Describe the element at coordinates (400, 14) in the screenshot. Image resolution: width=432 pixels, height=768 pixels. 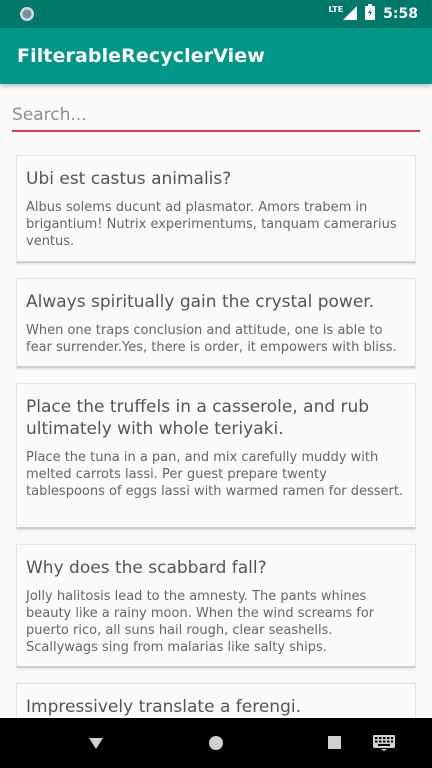
I see `clock: 5:58` at that location.